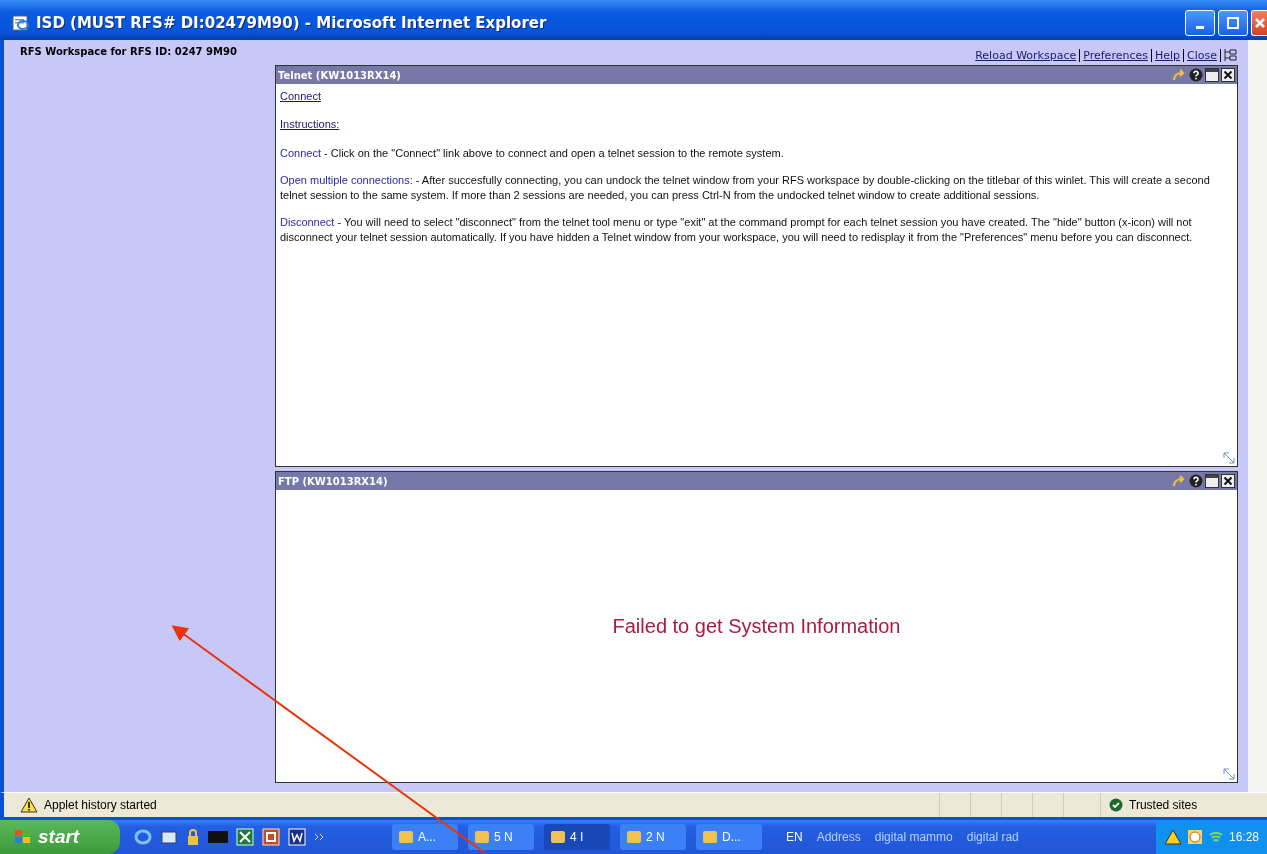  What do you see at coordinates (1243, 837) in the screenshot?
I see `clock: 16:28` at bounding box center [1243, 837].